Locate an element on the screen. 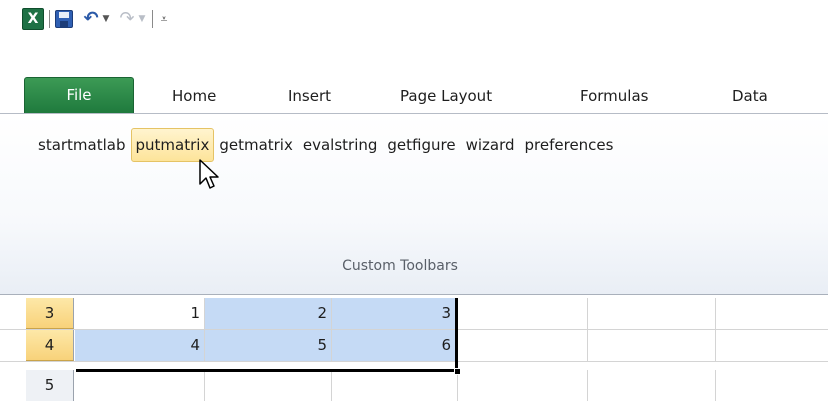 This screenshot has height=410, width=828. tab-formulas: Formulas is located at coordinates (614, 96).